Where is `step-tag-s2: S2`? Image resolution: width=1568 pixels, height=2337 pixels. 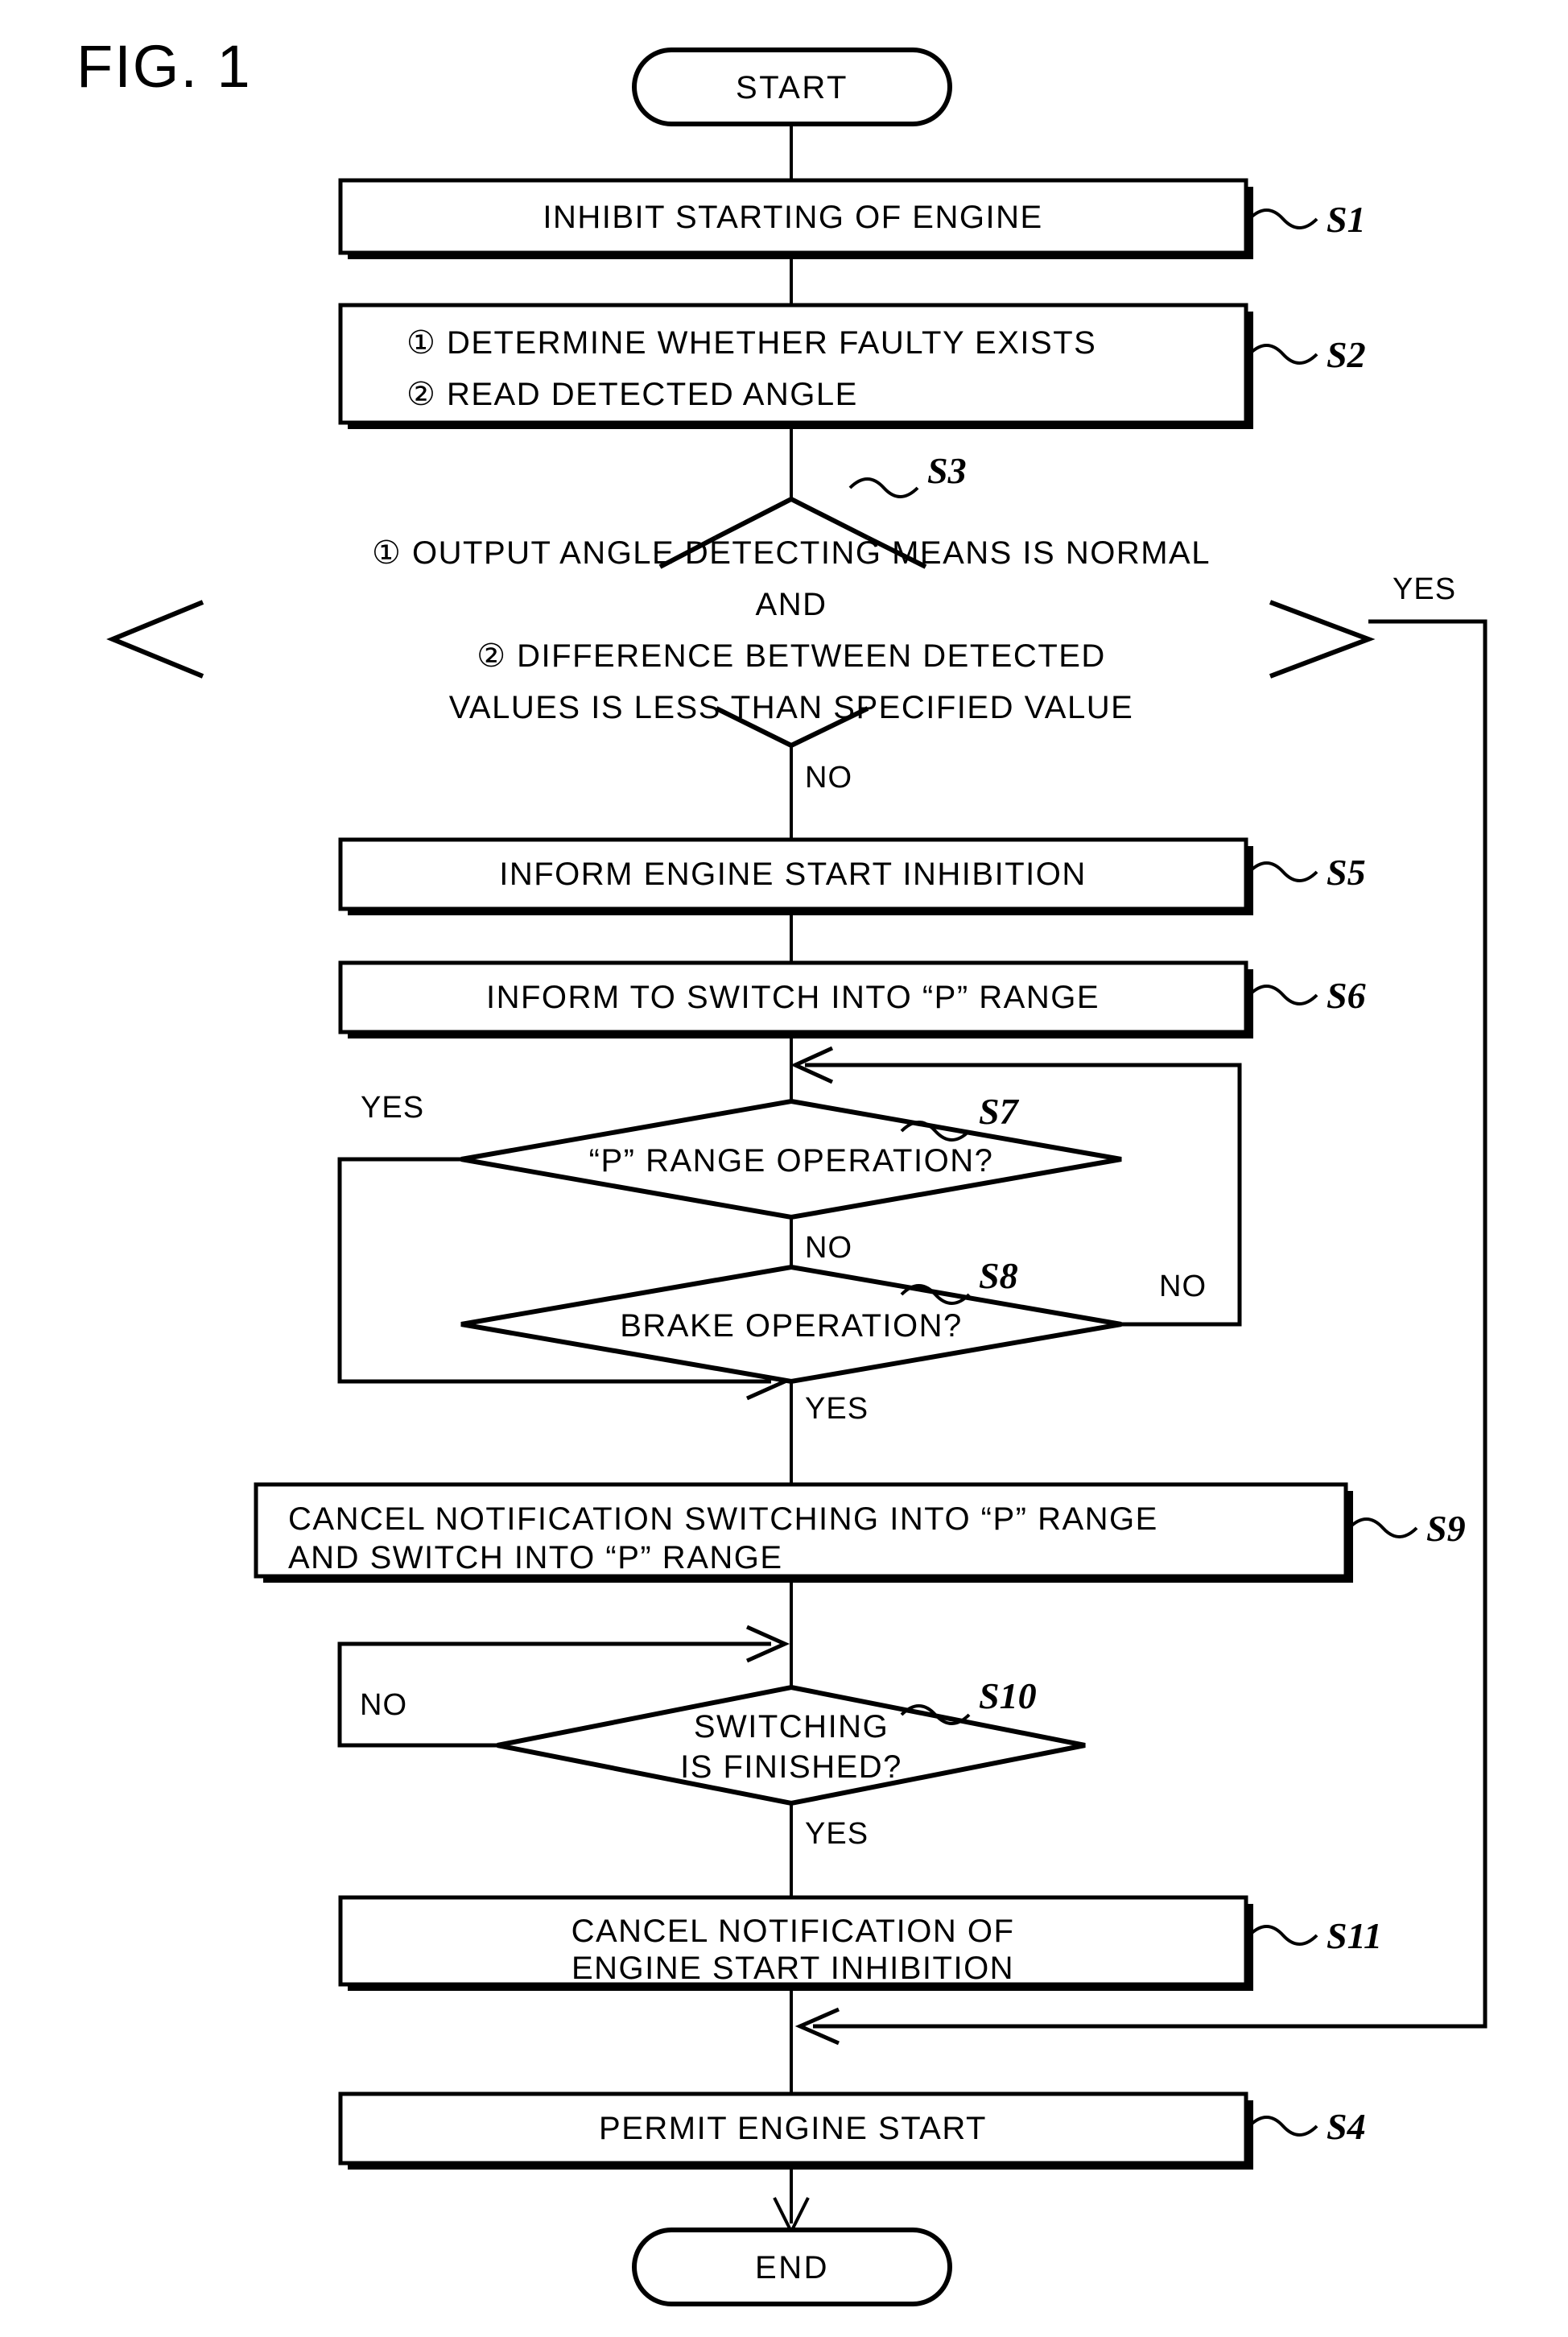
step-tag-s2: S2 is located at coordinates (1346, 354).